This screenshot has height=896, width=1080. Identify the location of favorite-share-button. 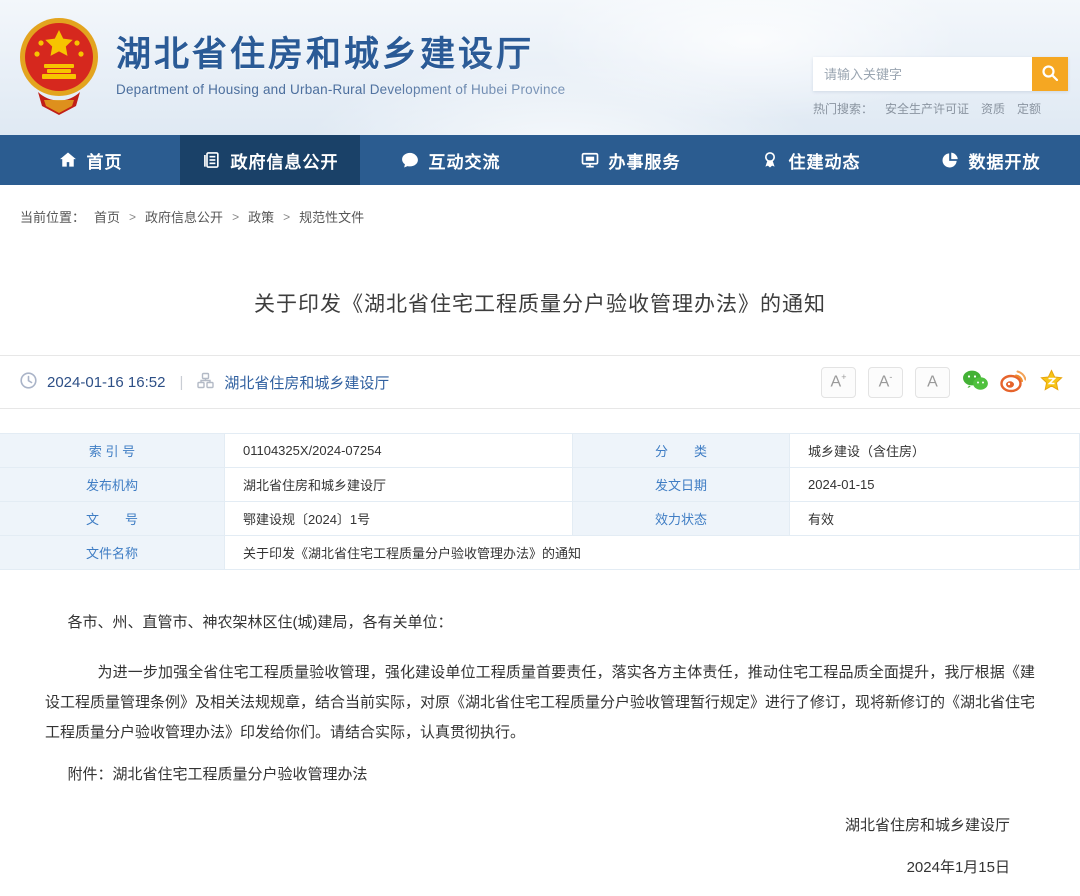
(1051, 382).